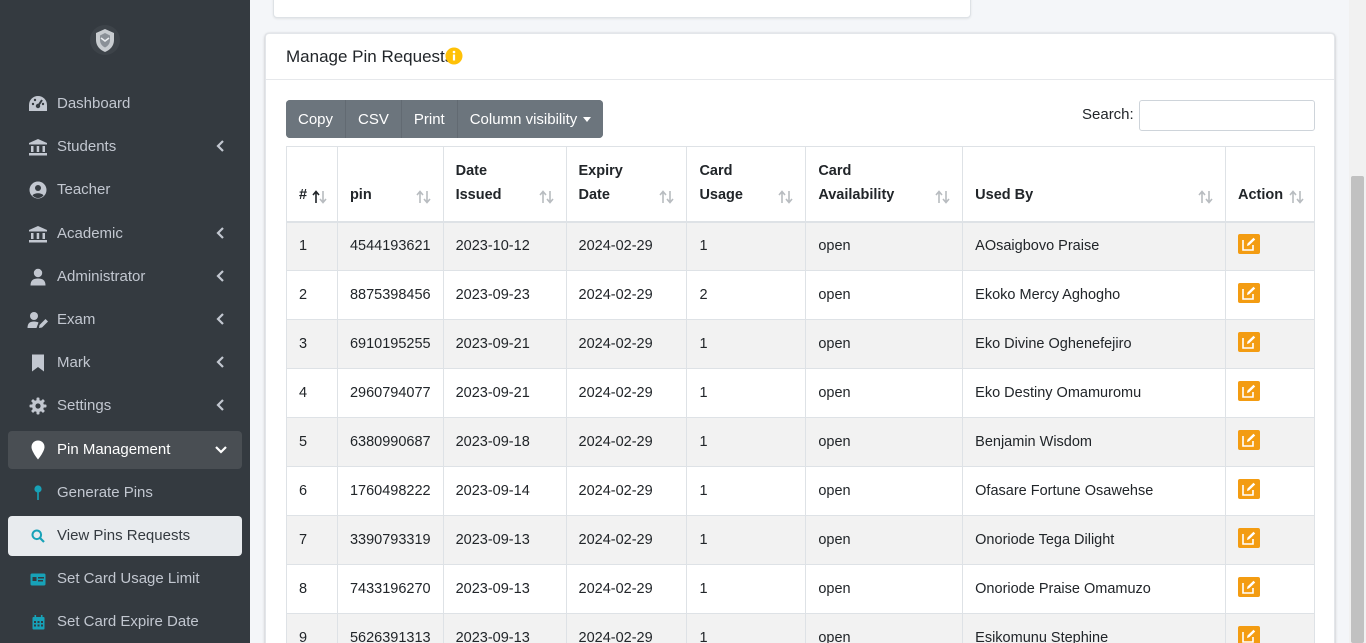 This screenshot has height=643, width=1366. Describe the element at coordinates (87, 146) in the screenshot. I see `sidebar-item-label: Students` at that location.